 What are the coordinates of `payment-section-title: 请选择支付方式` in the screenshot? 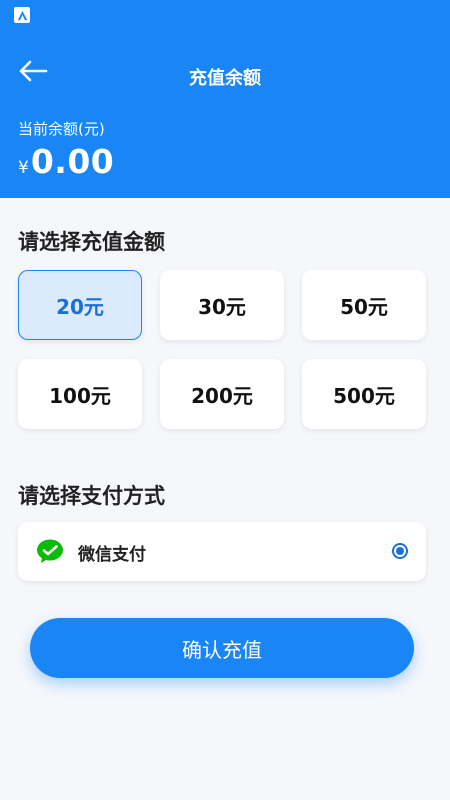 It's located at (91, 496).